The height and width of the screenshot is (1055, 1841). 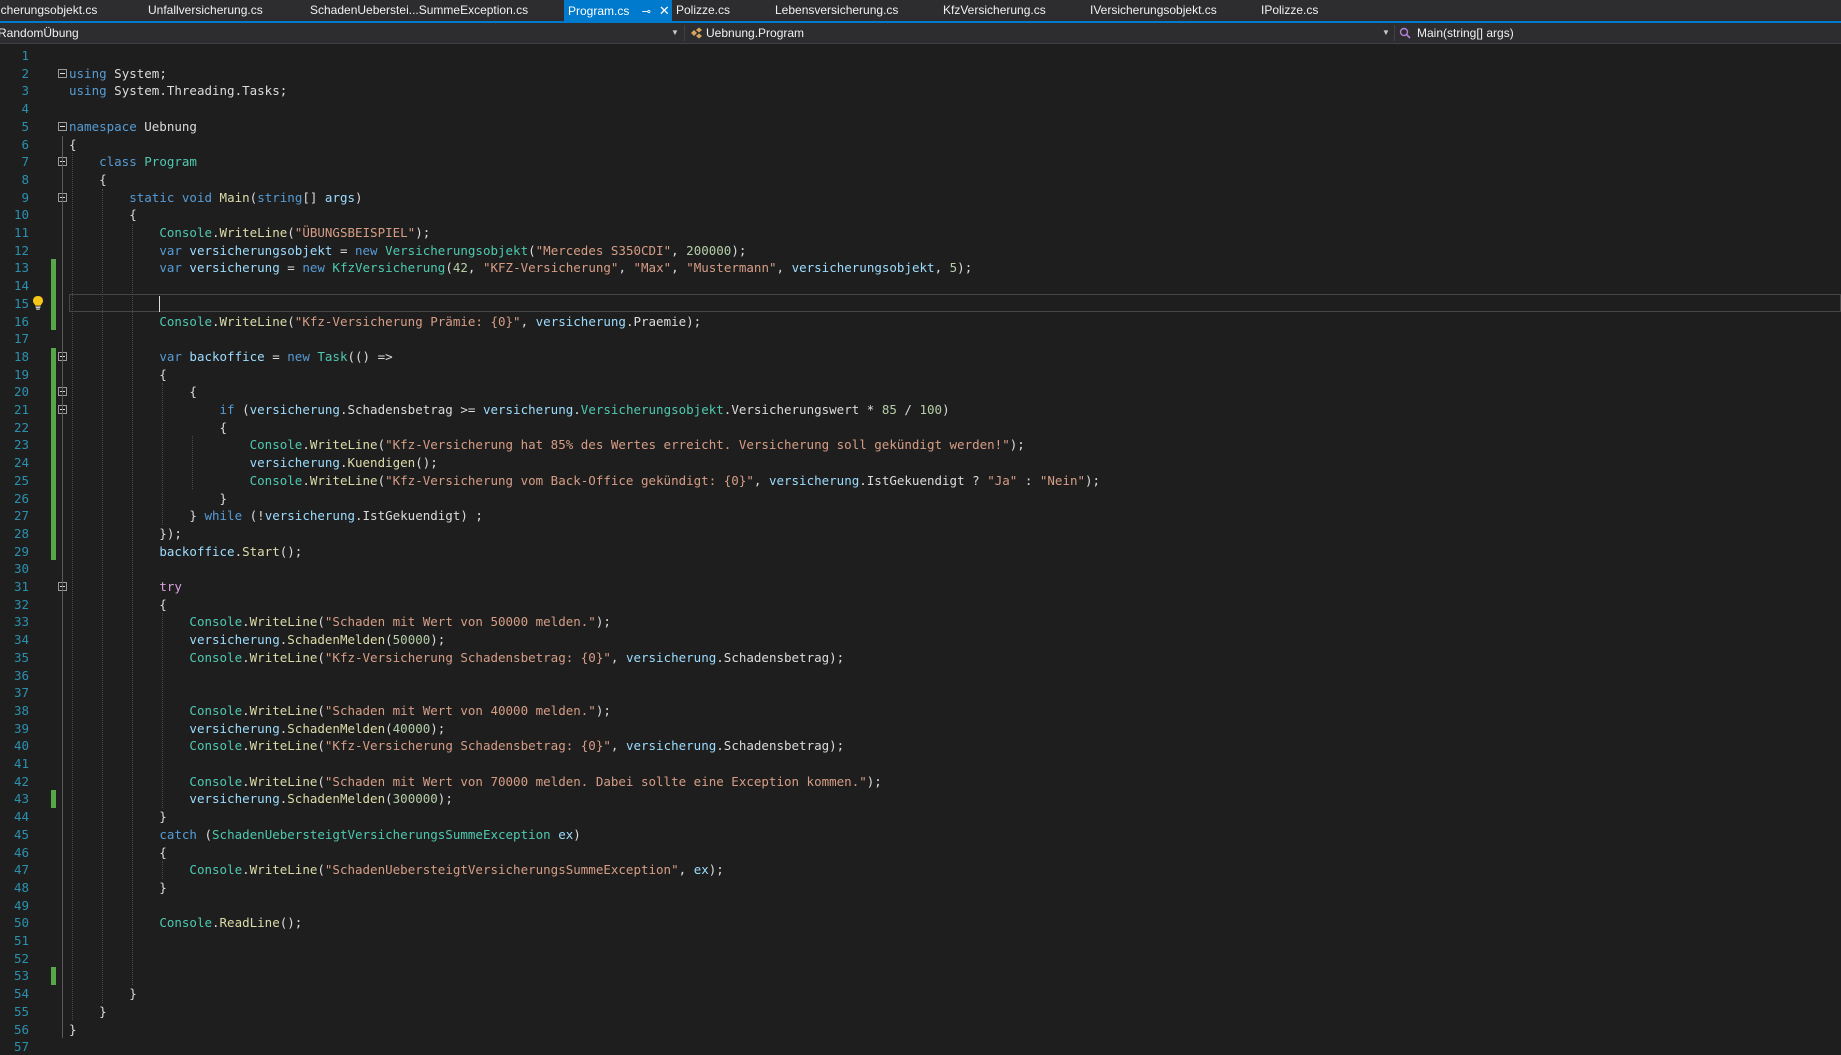 What do you see at coordinates (618, 10) in the screenshot?
I see `tab-program: Program.cs ⊸ ✕` at bounding box center [618, 10].